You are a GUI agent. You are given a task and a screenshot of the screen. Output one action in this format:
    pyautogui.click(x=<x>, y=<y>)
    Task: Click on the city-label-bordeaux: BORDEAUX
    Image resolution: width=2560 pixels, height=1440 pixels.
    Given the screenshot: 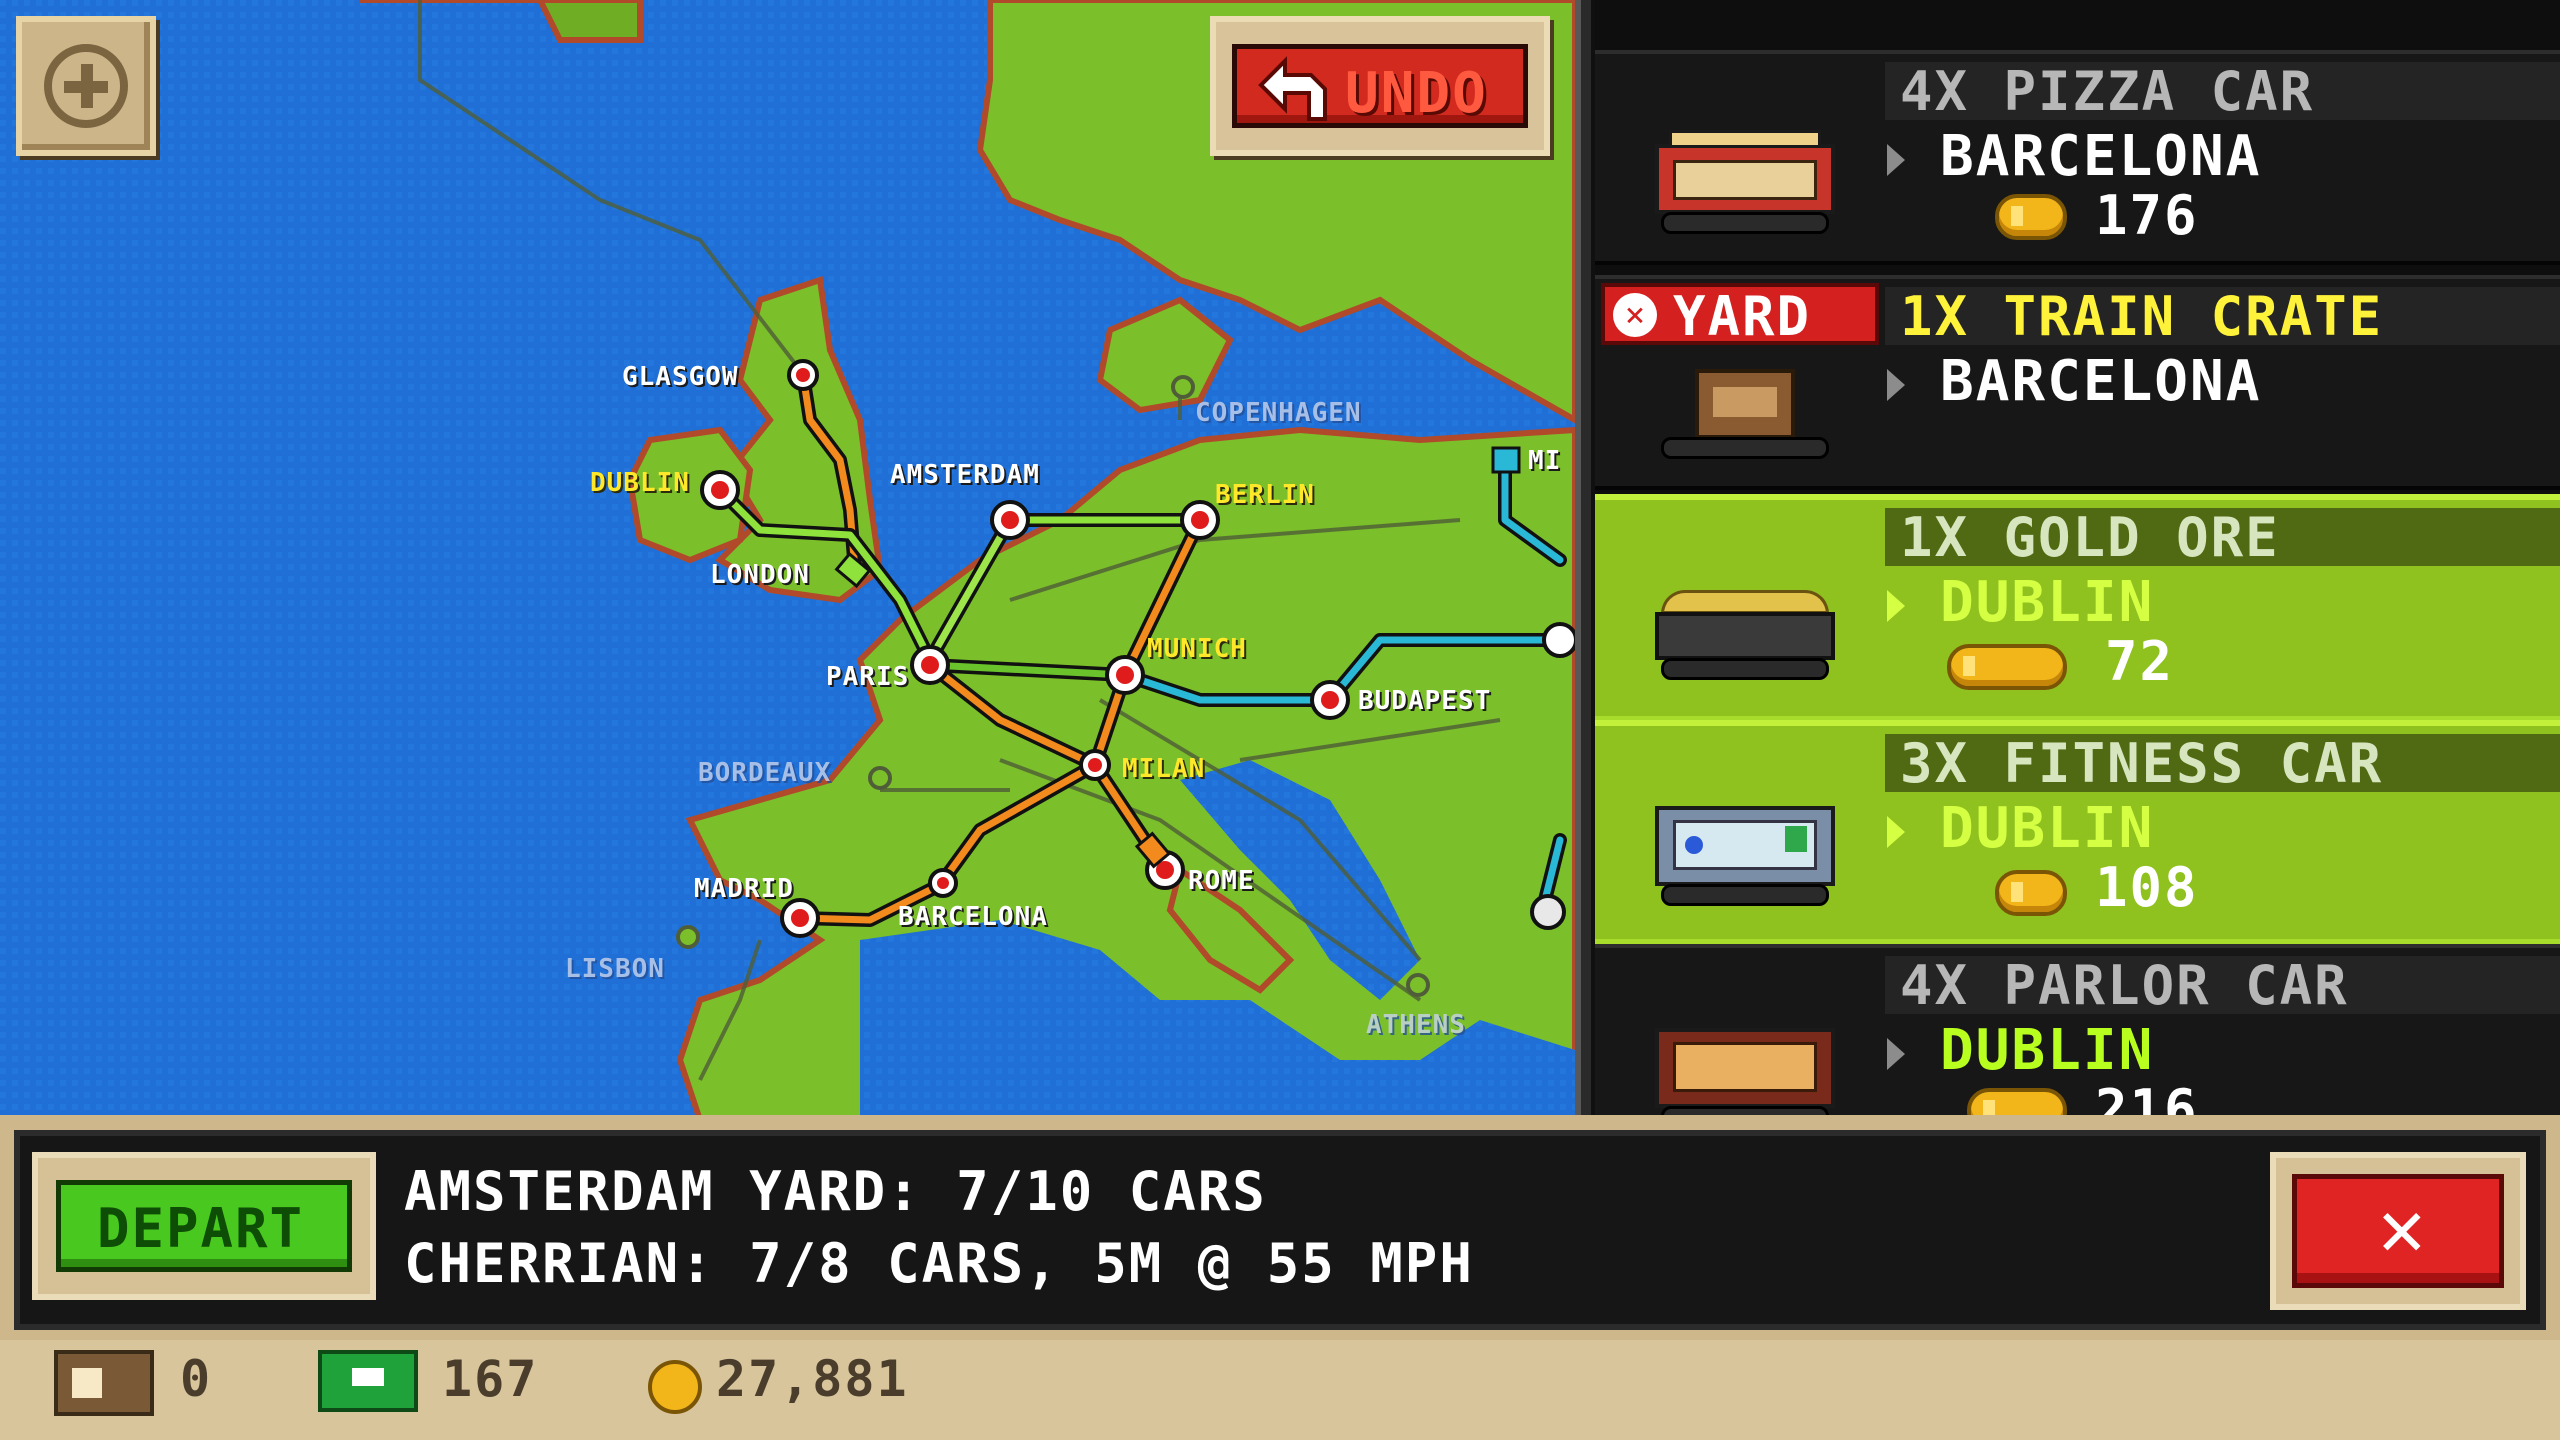 What is the action you would take?
    pyautogui.click(x=765, y=773)
    